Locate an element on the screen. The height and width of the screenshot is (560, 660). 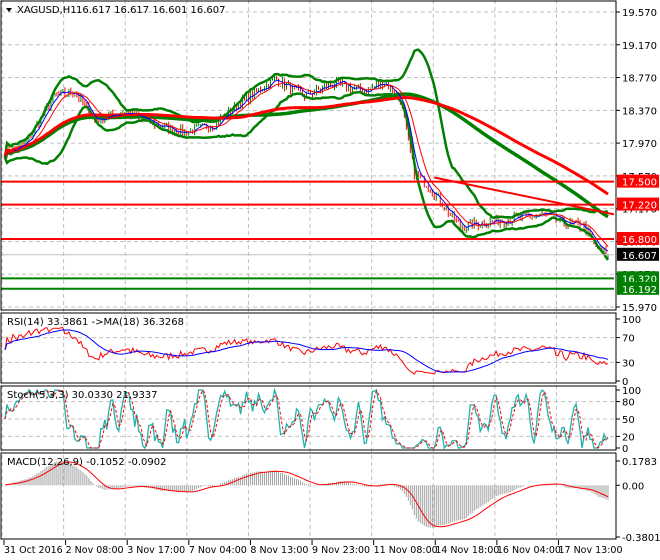
macd-tick: 0.1783 is located at coordinates (639, 462).